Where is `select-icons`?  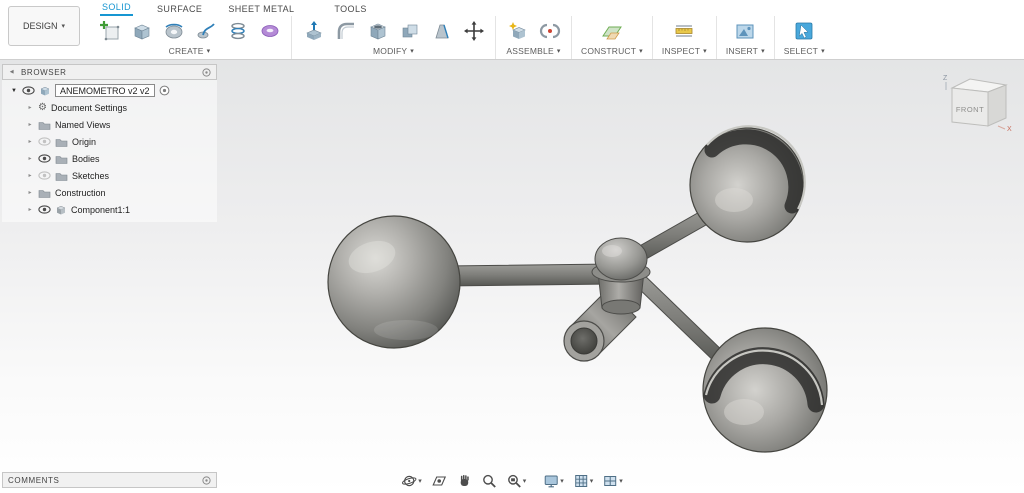 select-icons is located at coordinates (804, 31).